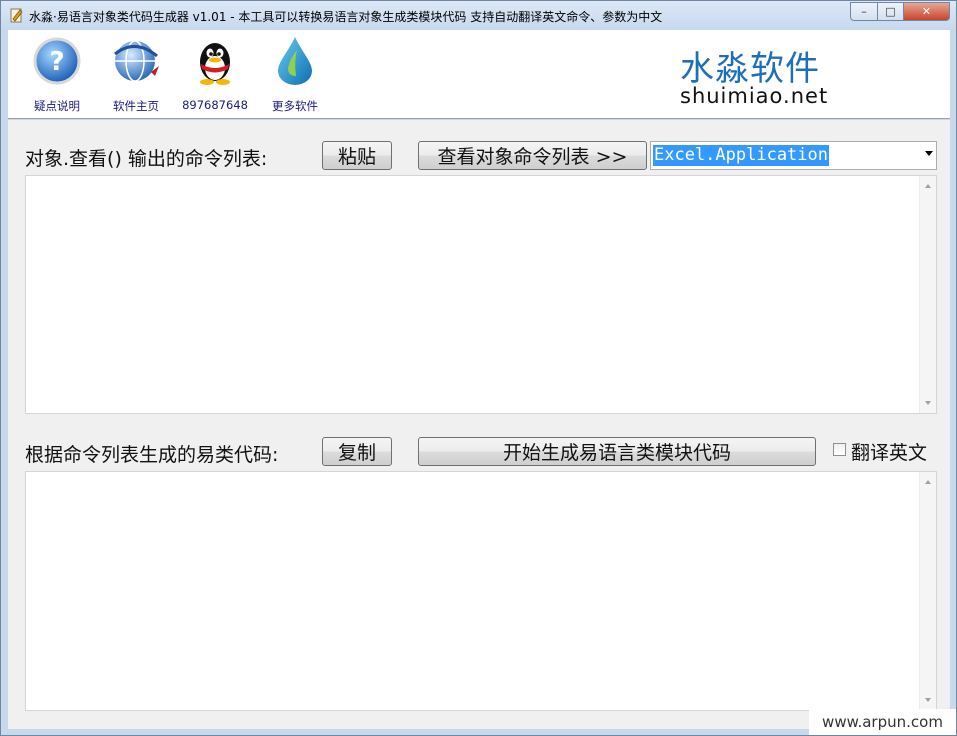 This screenshot has height=736, width=957. I want to click on qq-number-label: 897687648, so click(215, 105).